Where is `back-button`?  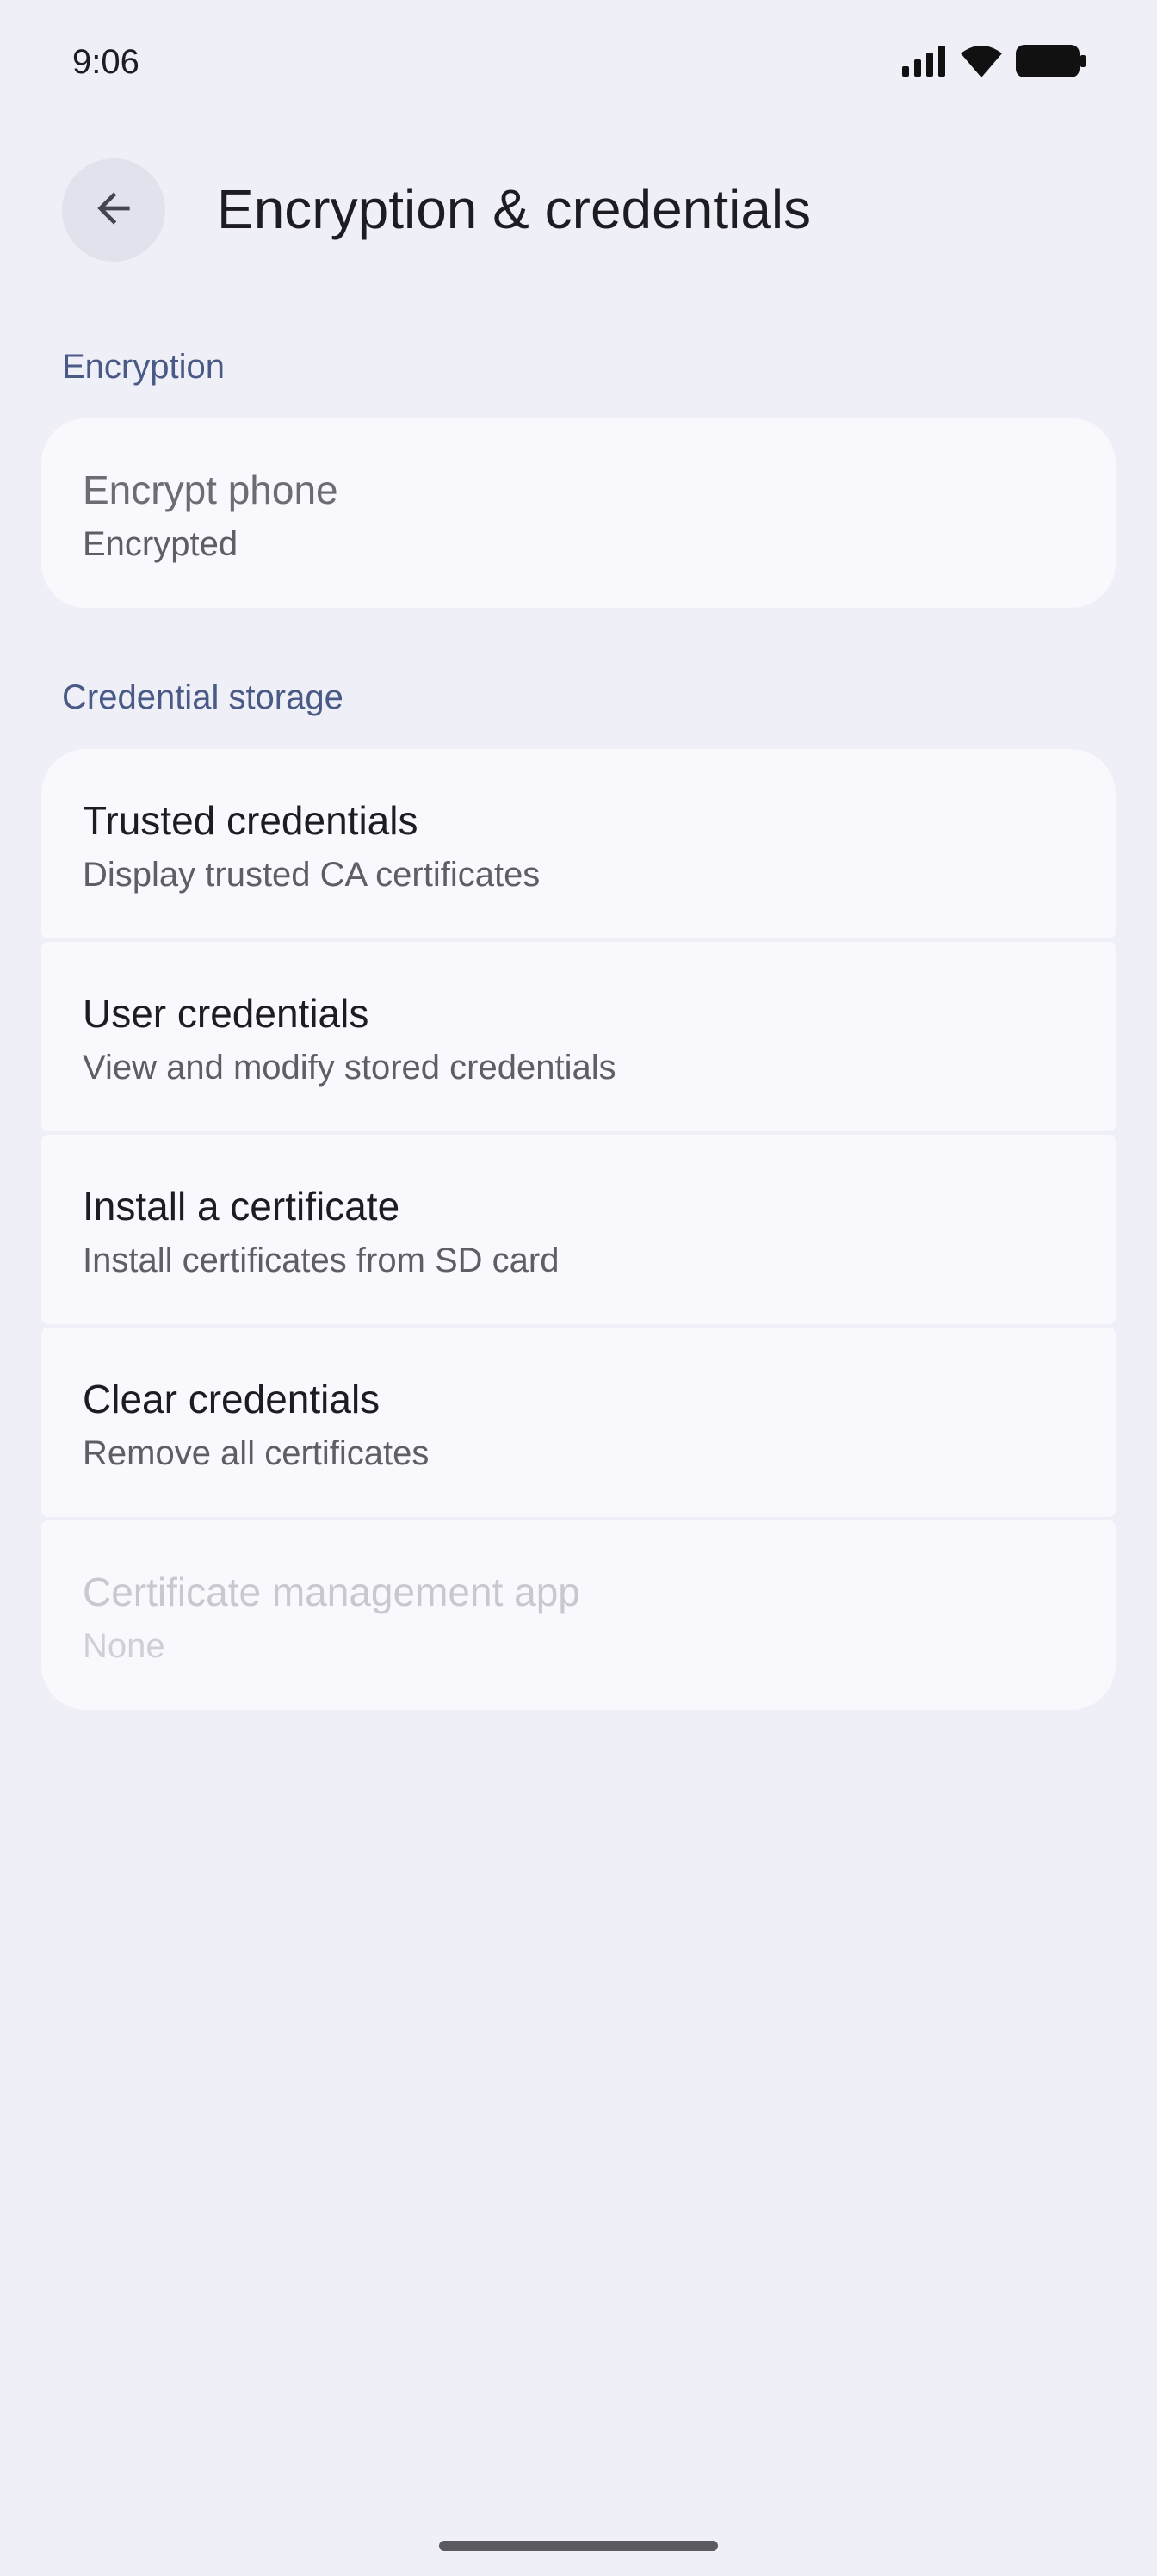
back-button is located at coordinates (114, 210).